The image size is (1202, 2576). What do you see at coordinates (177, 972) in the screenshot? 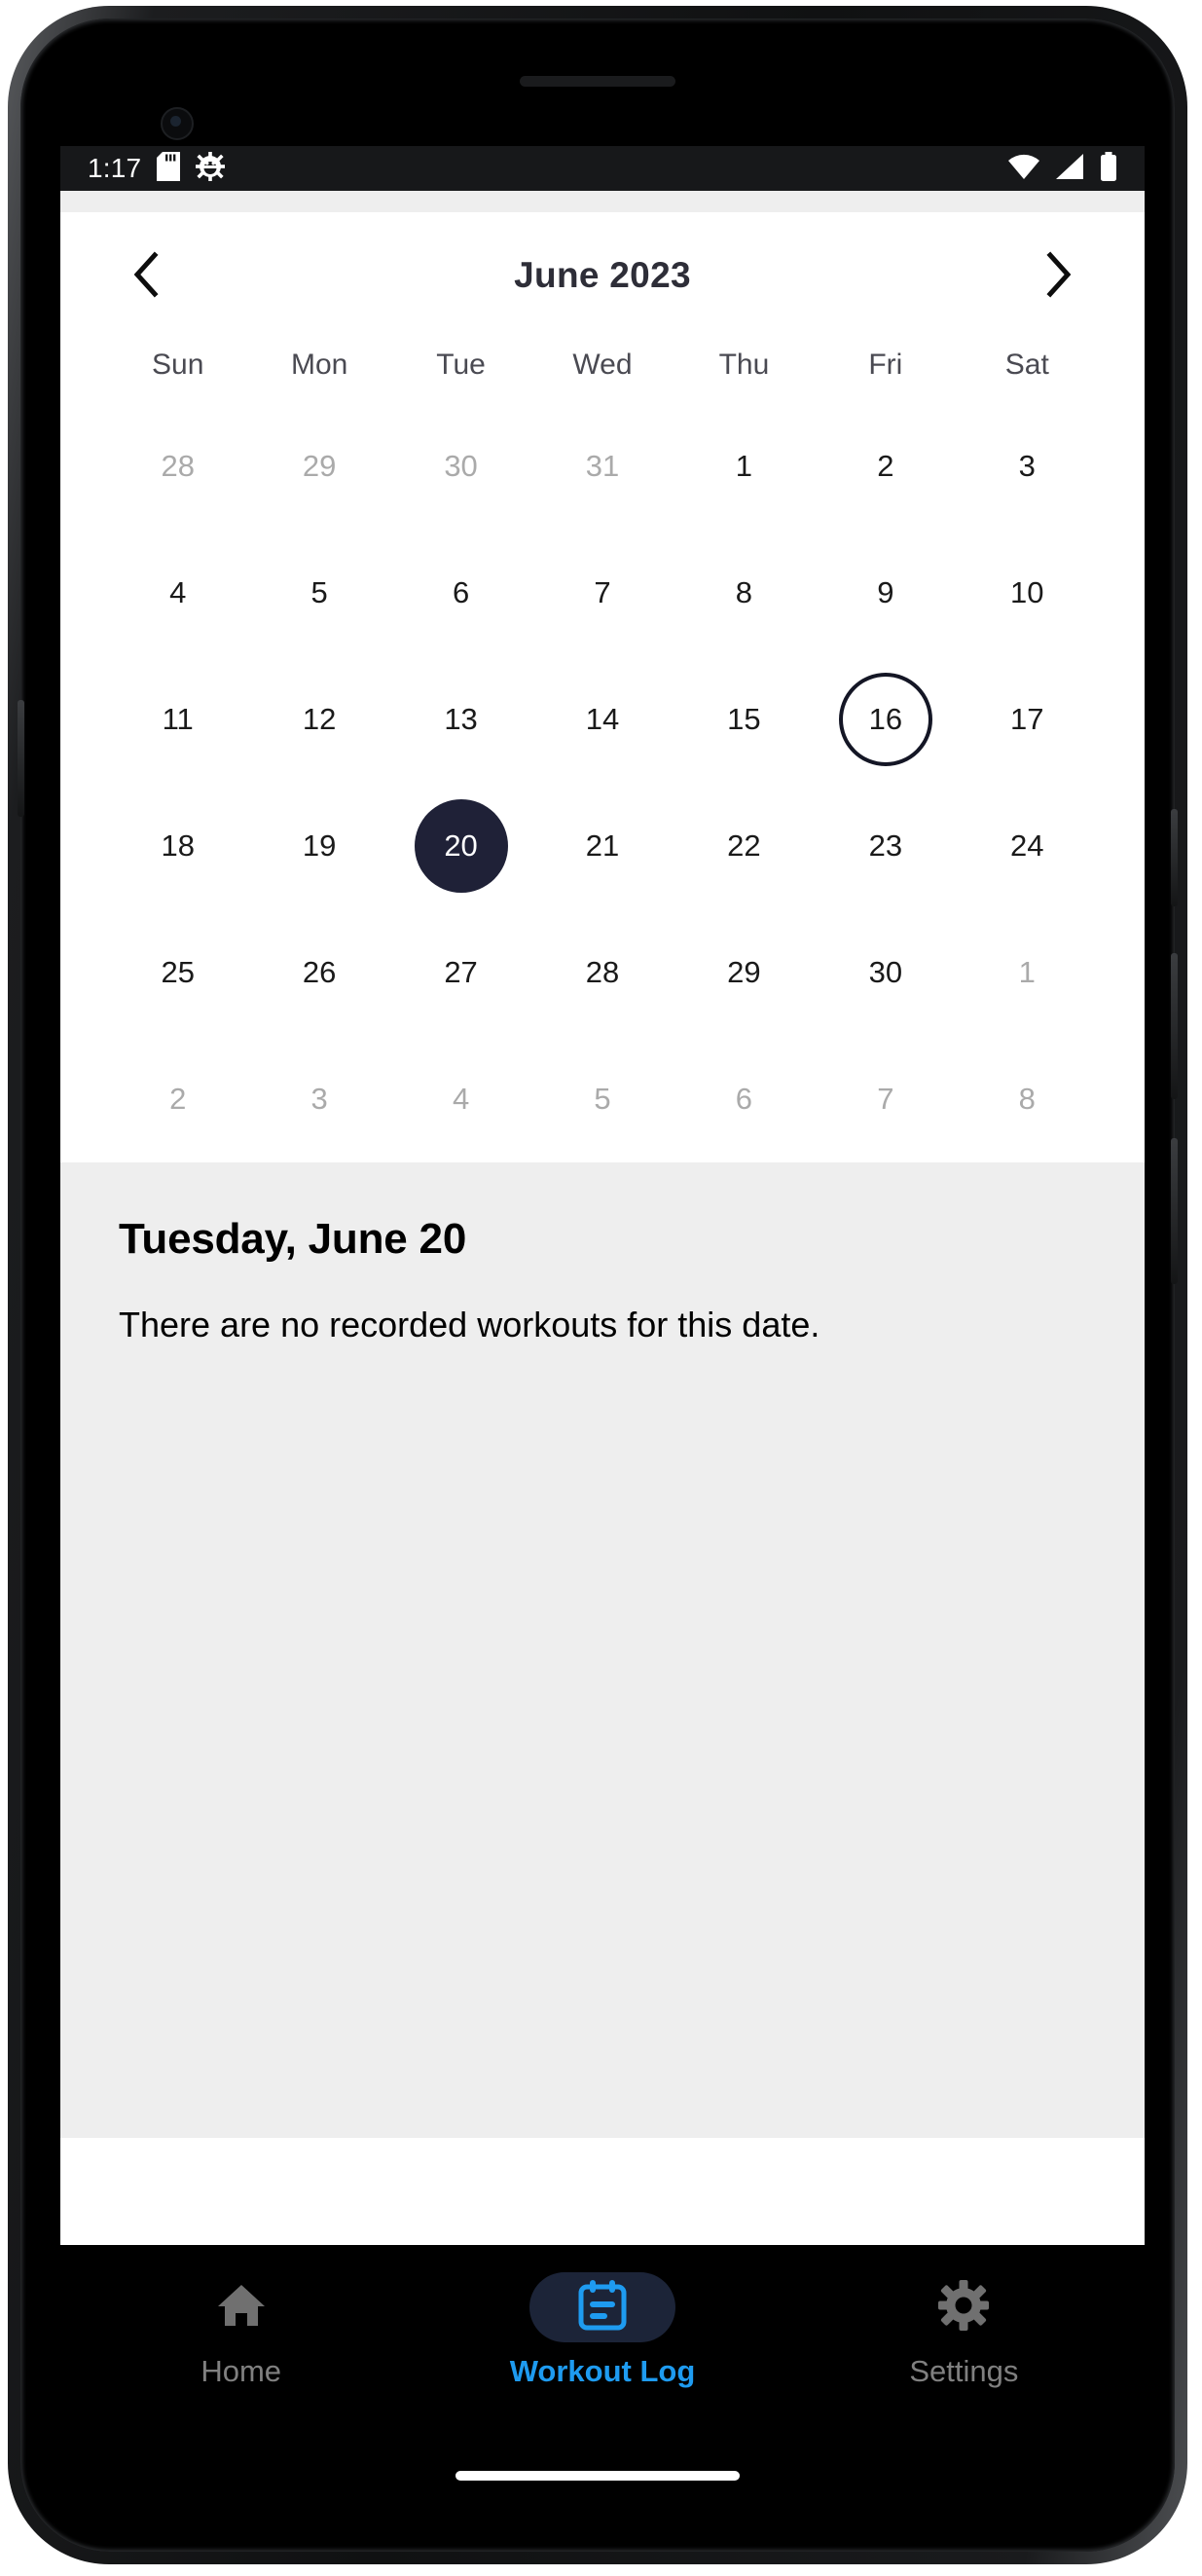
I see `calendar-day-cell: 25` at bounding box center [177, 972].